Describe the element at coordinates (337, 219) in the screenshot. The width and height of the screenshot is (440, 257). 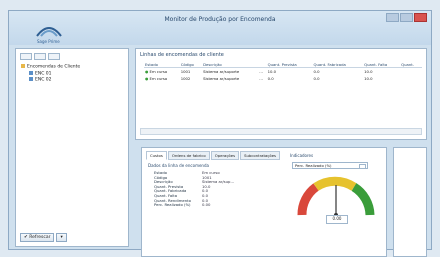
I see `gauge-value: 0.00` at that location.